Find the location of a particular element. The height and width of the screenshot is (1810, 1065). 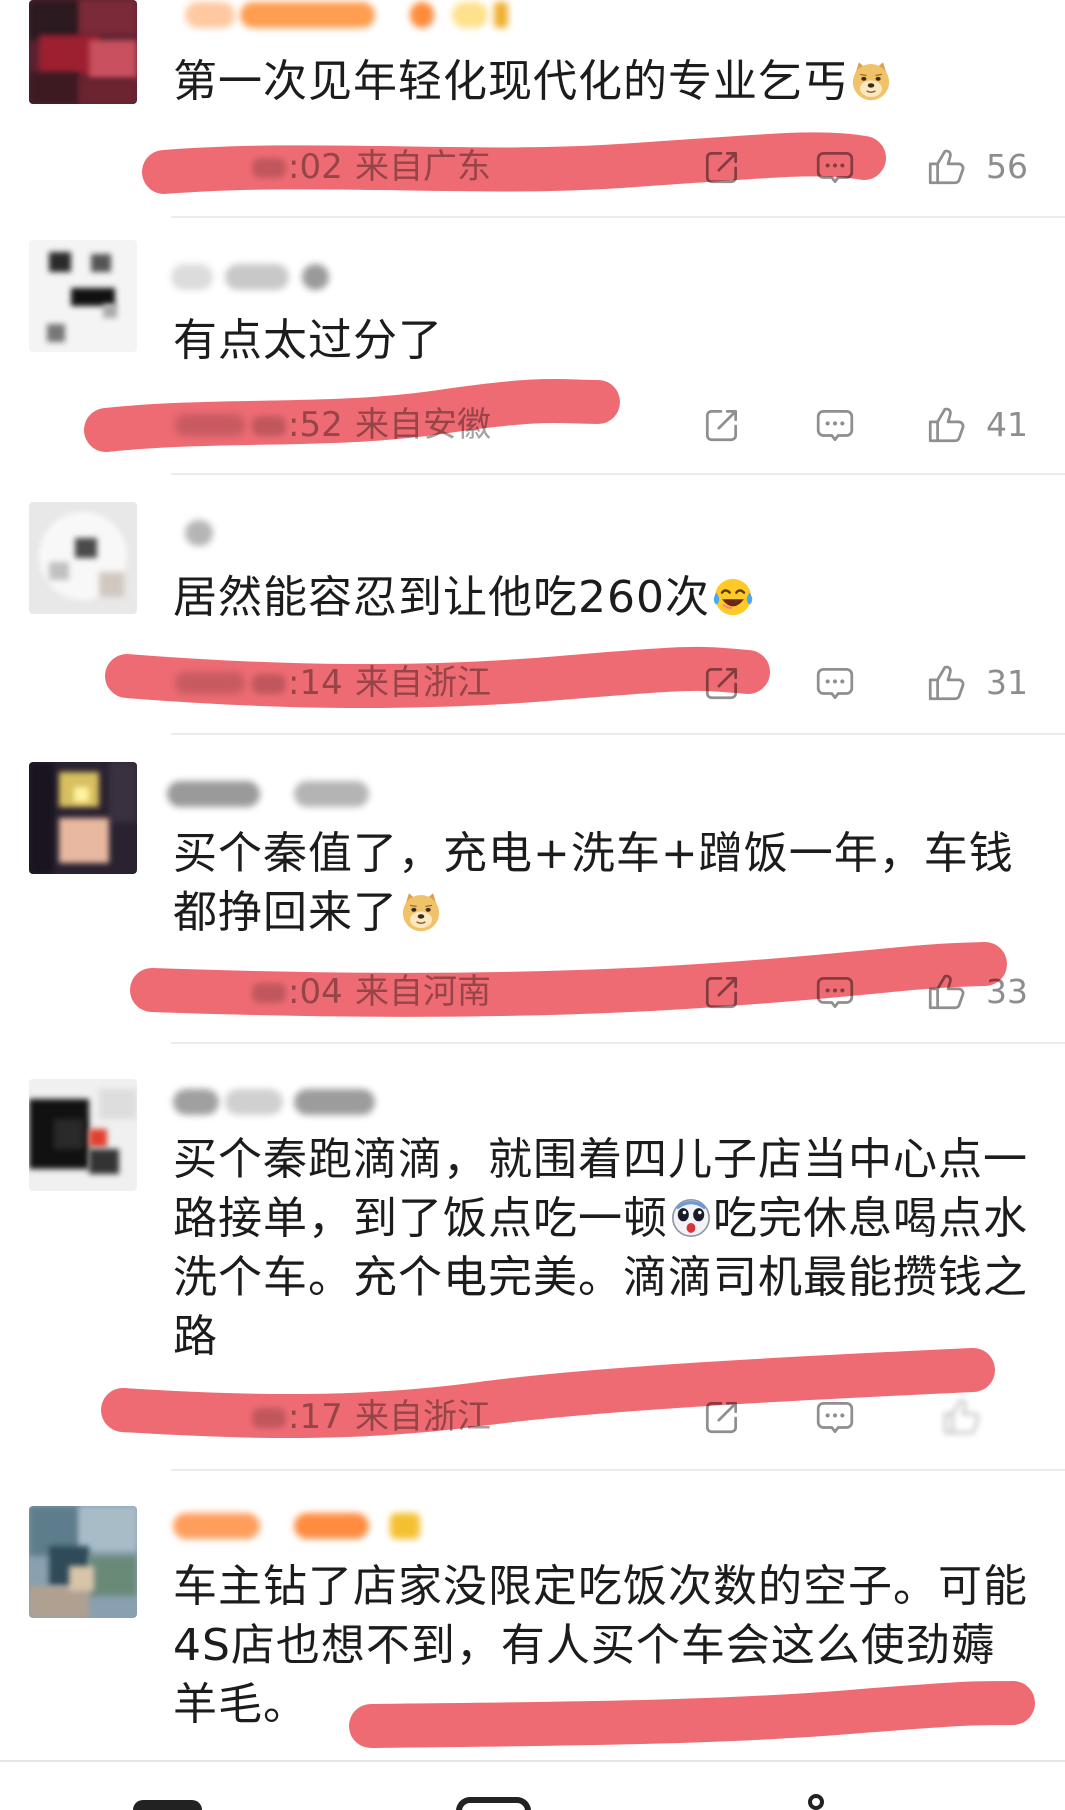

comment-text-segment: 有点太过分了 is located at coordinates (308, 340).